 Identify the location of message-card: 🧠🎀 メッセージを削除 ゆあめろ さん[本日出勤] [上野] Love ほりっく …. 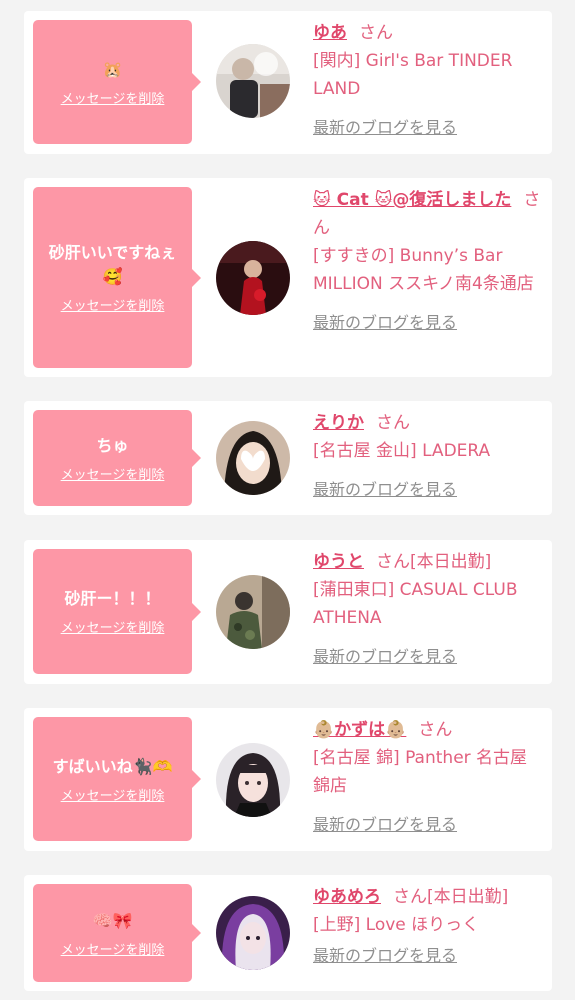
(288, 933).